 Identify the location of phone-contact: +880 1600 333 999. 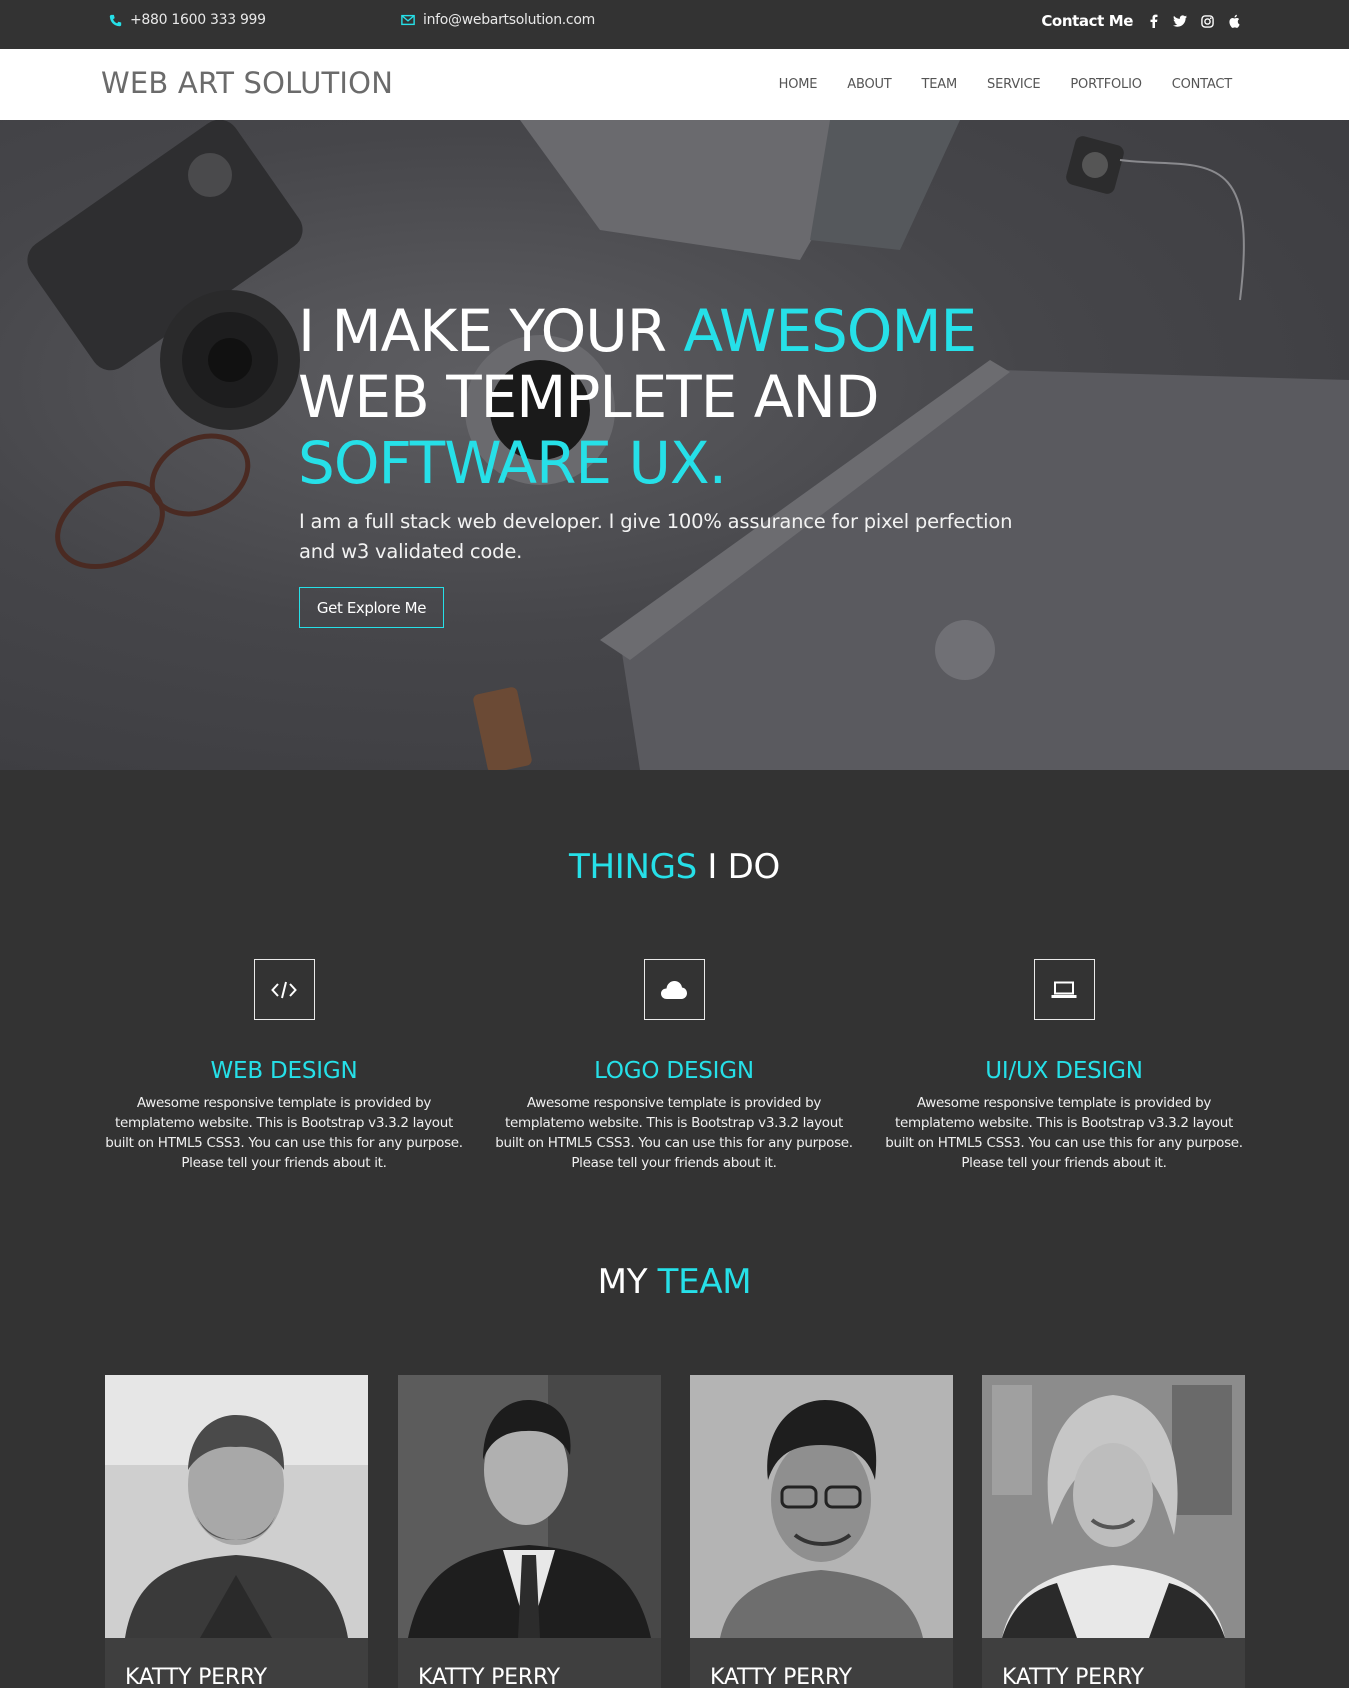
(187, 20).